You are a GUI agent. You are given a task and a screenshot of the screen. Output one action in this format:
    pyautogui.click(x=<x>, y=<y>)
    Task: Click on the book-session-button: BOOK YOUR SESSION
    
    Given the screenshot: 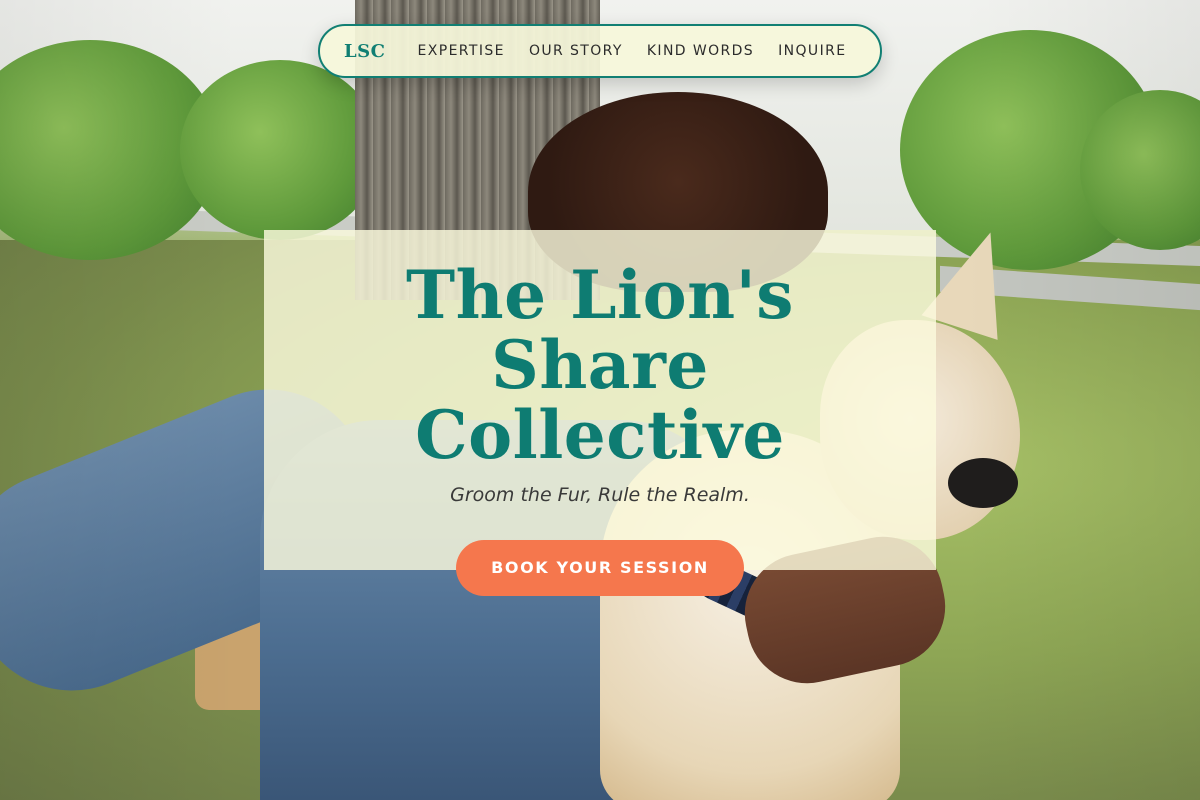 What is the action you would take?
    pyautogui.click(x=600, y=568)
    